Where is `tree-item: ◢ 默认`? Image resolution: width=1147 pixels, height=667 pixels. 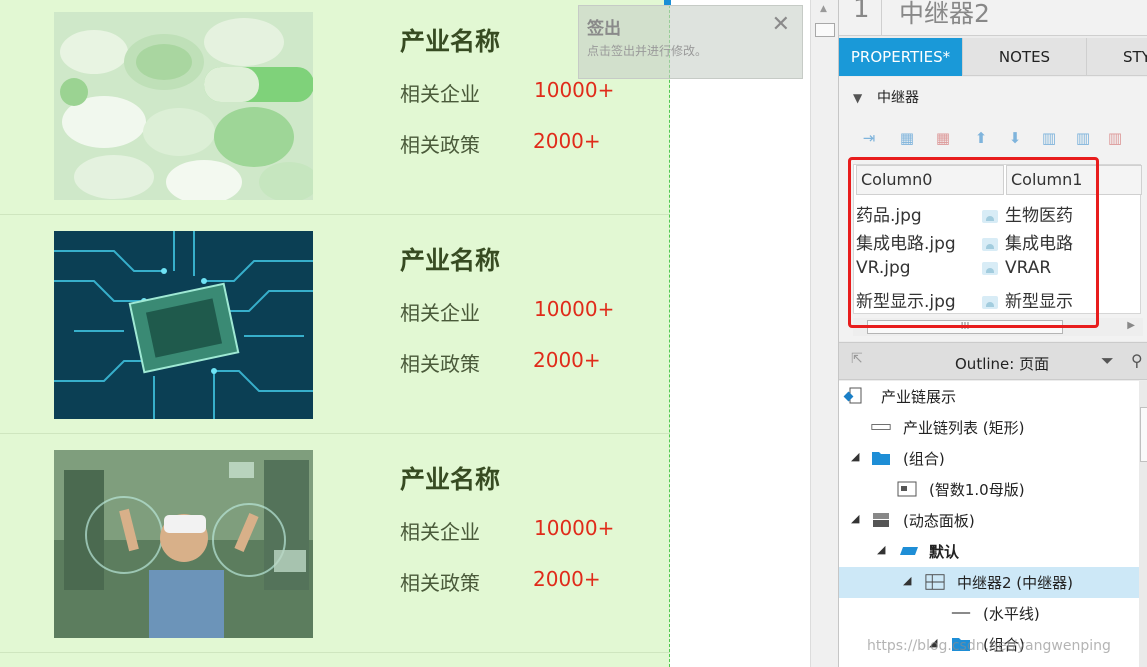
tree-item: ◢ 默认 is located at coordinates (989, 551).